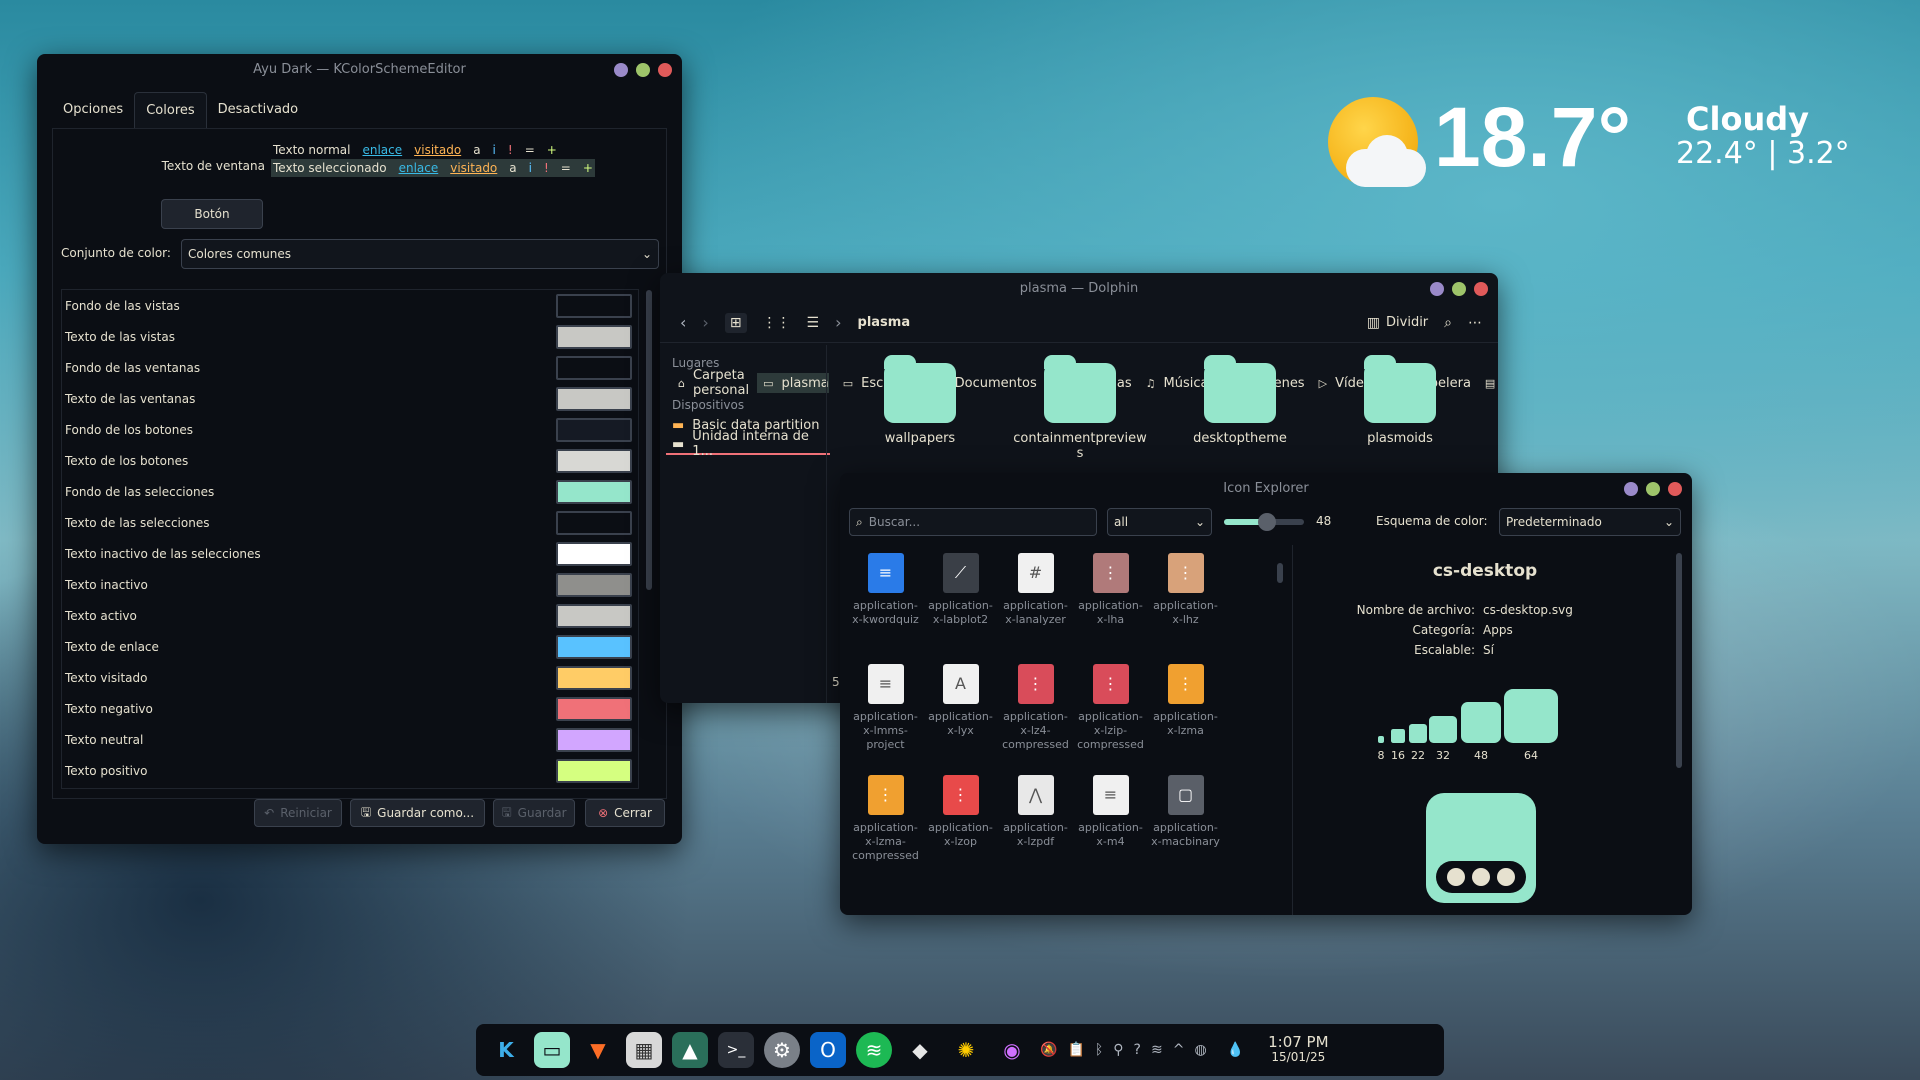  I want to click on discover-store-icon: ▦, so click(644, 1050).